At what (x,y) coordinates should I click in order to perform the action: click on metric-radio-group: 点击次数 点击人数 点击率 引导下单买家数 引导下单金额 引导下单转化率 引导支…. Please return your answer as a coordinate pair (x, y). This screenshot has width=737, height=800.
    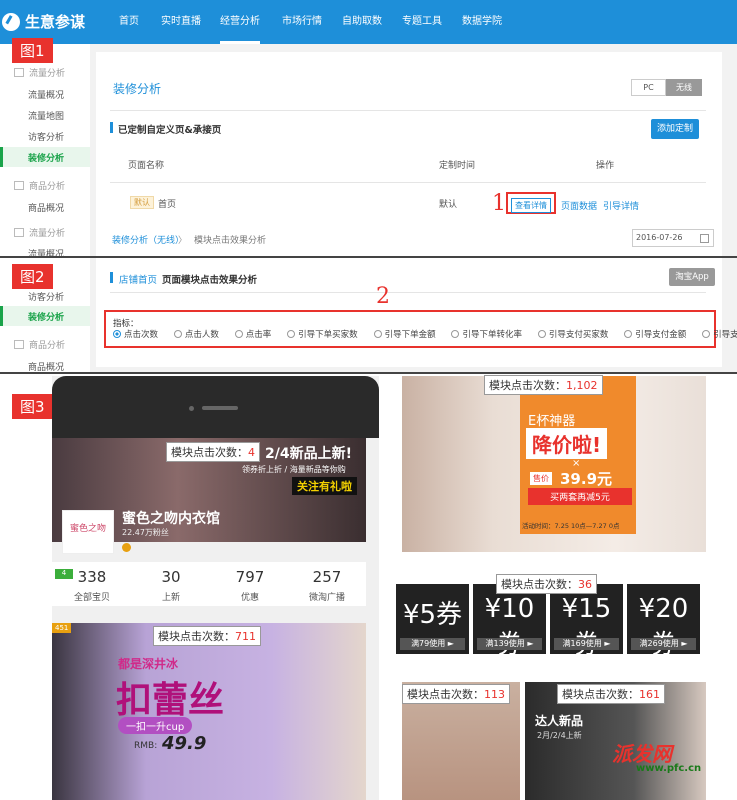
    Looking at the image, I should click on (425, 334).